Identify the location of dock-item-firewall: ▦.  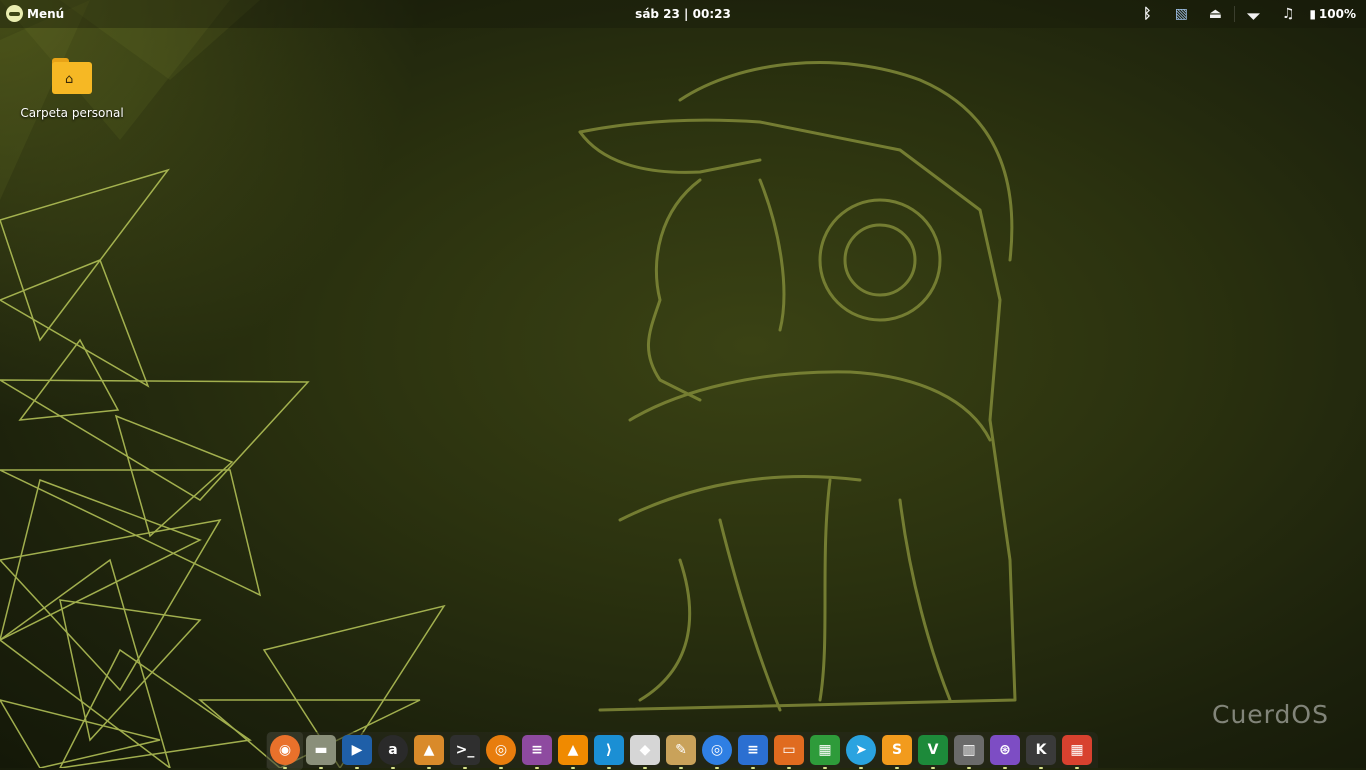
(1077, 752).